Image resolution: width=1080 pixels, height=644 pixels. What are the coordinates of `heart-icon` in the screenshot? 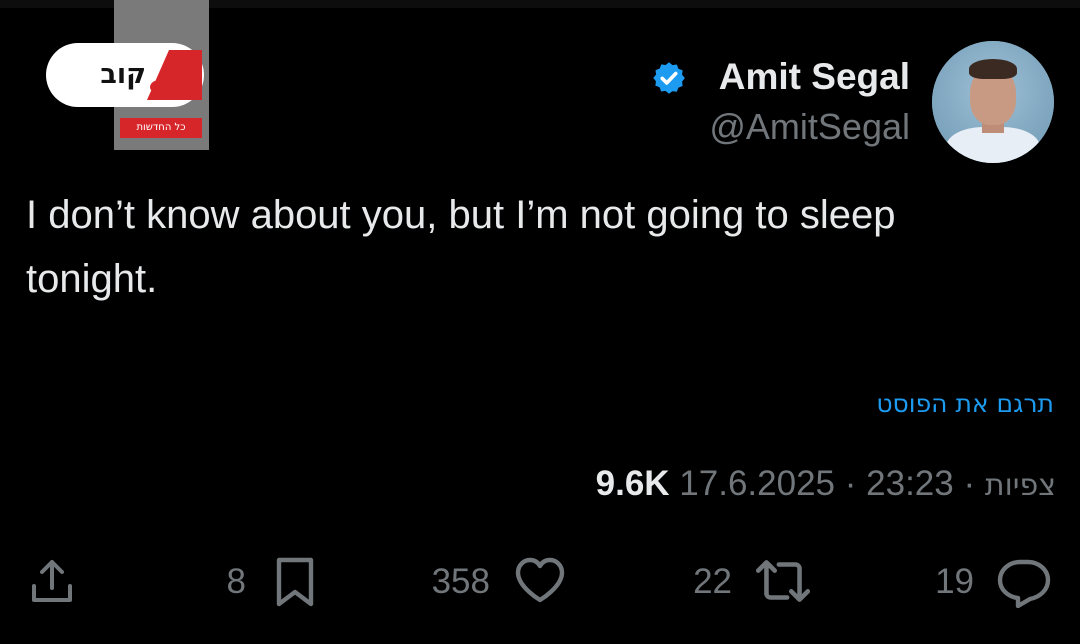 It's located at (540, 580).